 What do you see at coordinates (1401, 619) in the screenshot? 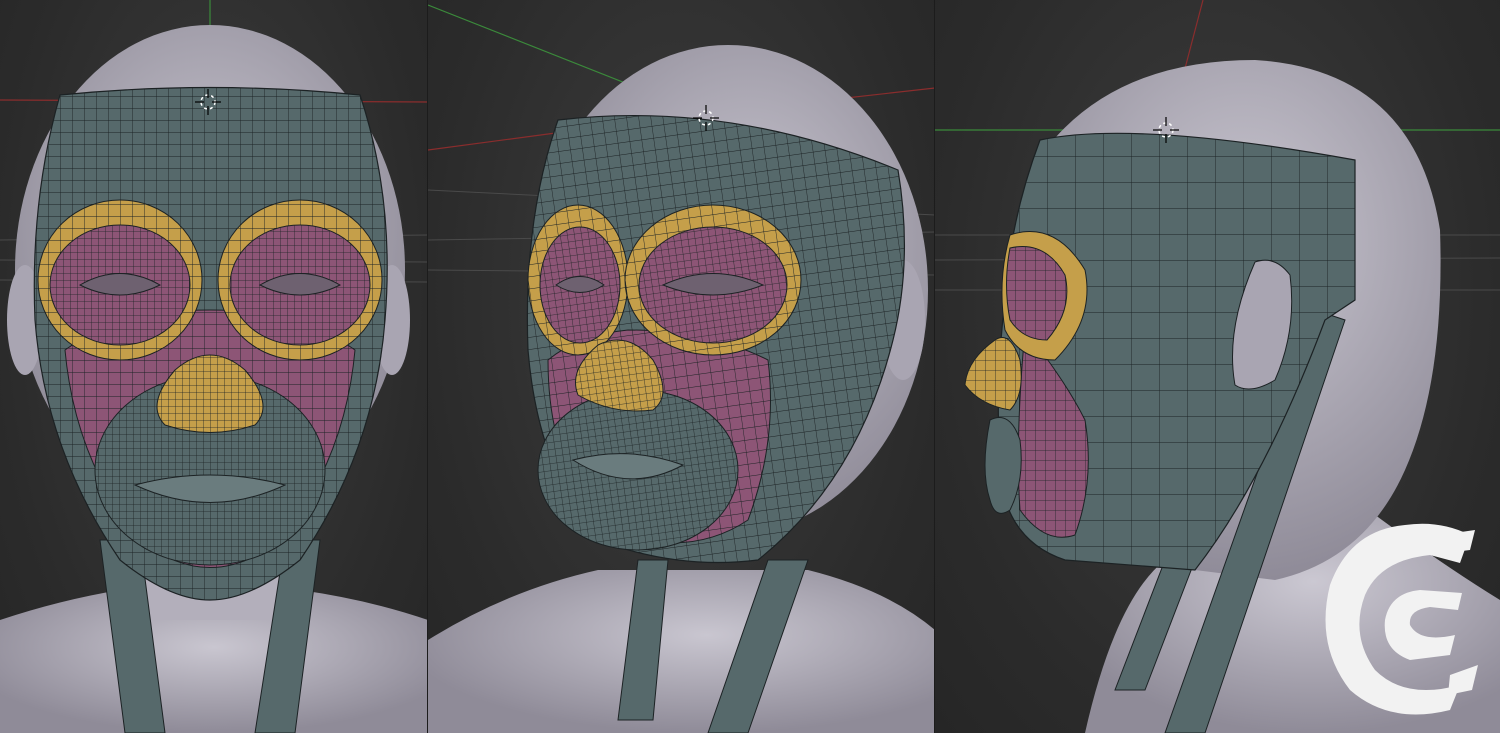
I see `cg-cookie-logo-icon` at bounding box center [1401, 619].